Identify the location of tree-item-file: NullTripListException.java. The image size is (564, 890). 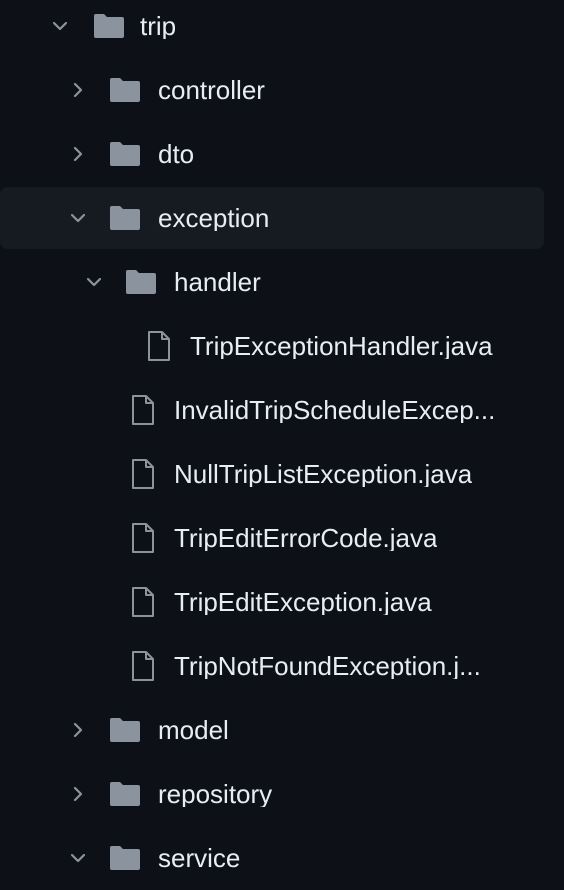
(272, 474).